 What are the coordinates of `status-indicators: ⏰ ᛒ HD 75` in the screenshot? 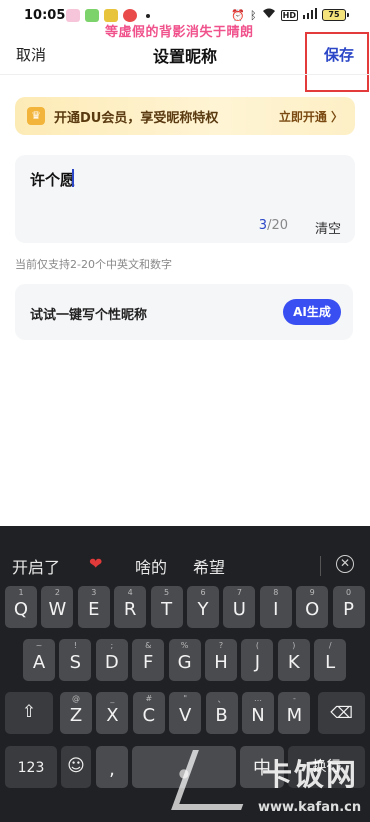 It's located at (290, 15).